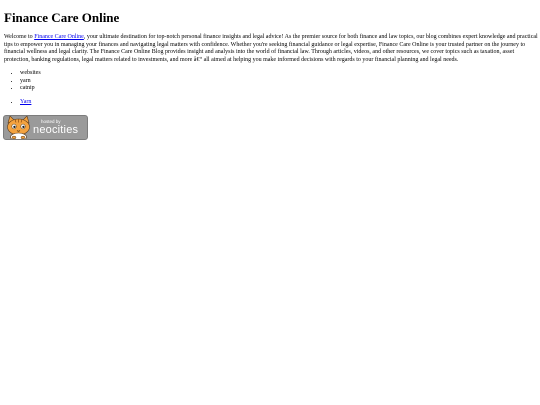  I want to click on badge-text: hosted by neocities, so click(60, 127).